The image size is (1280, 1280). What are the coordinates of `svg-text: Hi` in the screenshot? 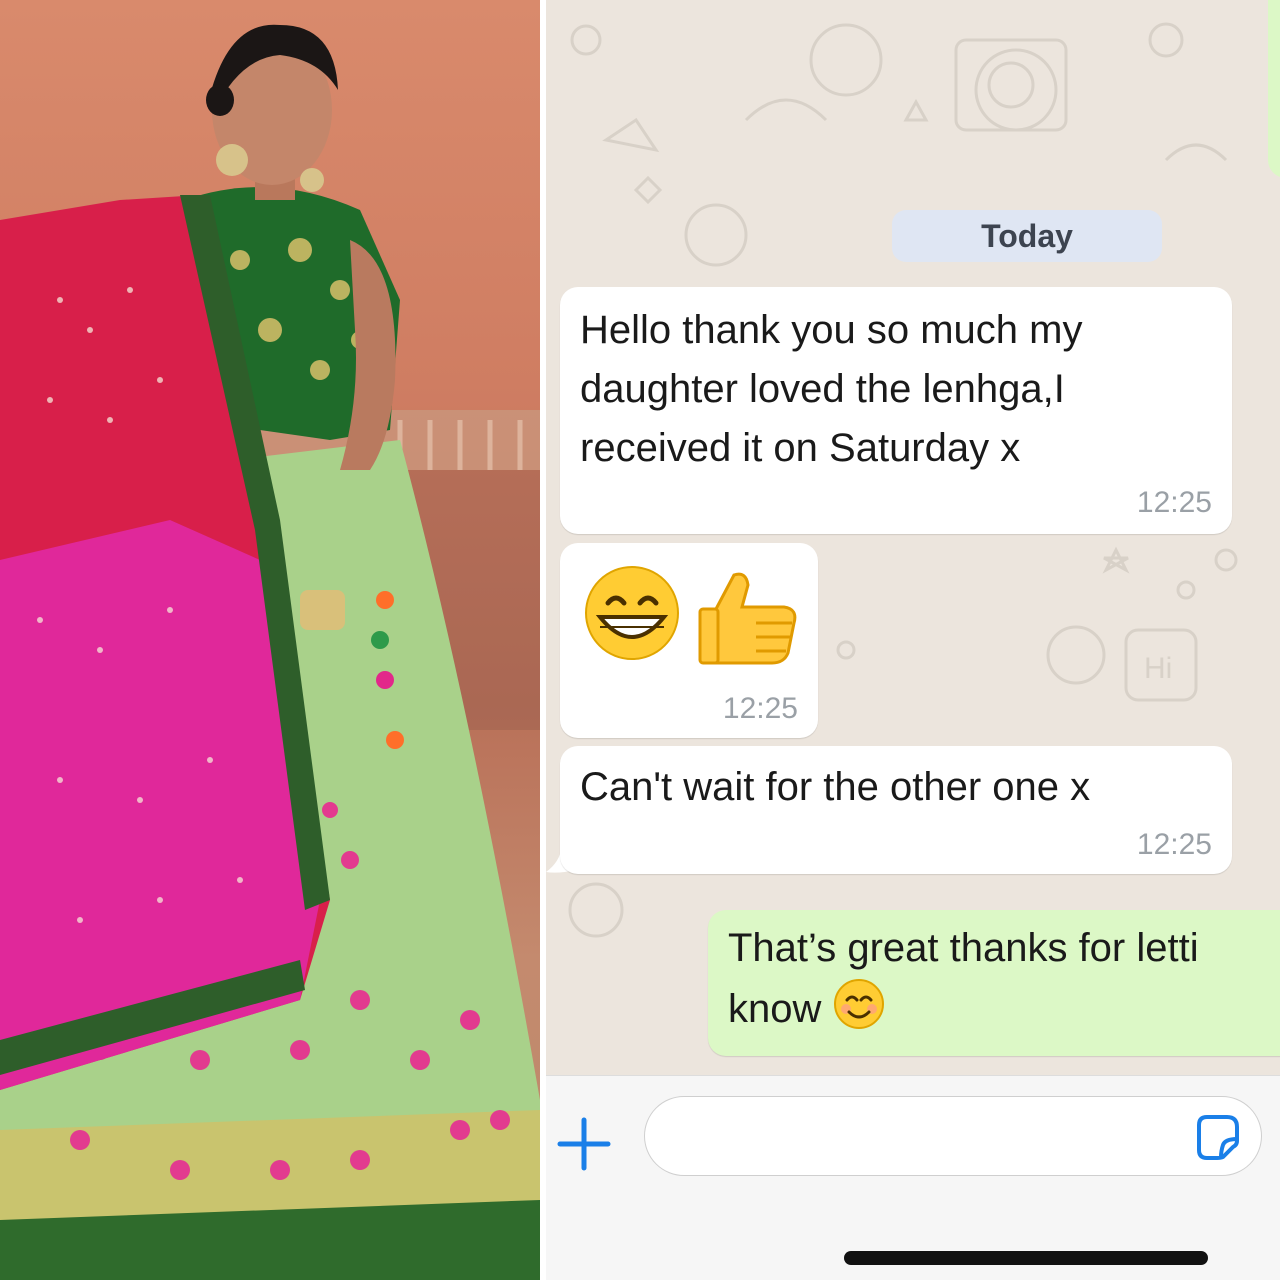 It's located at (1158, 668).